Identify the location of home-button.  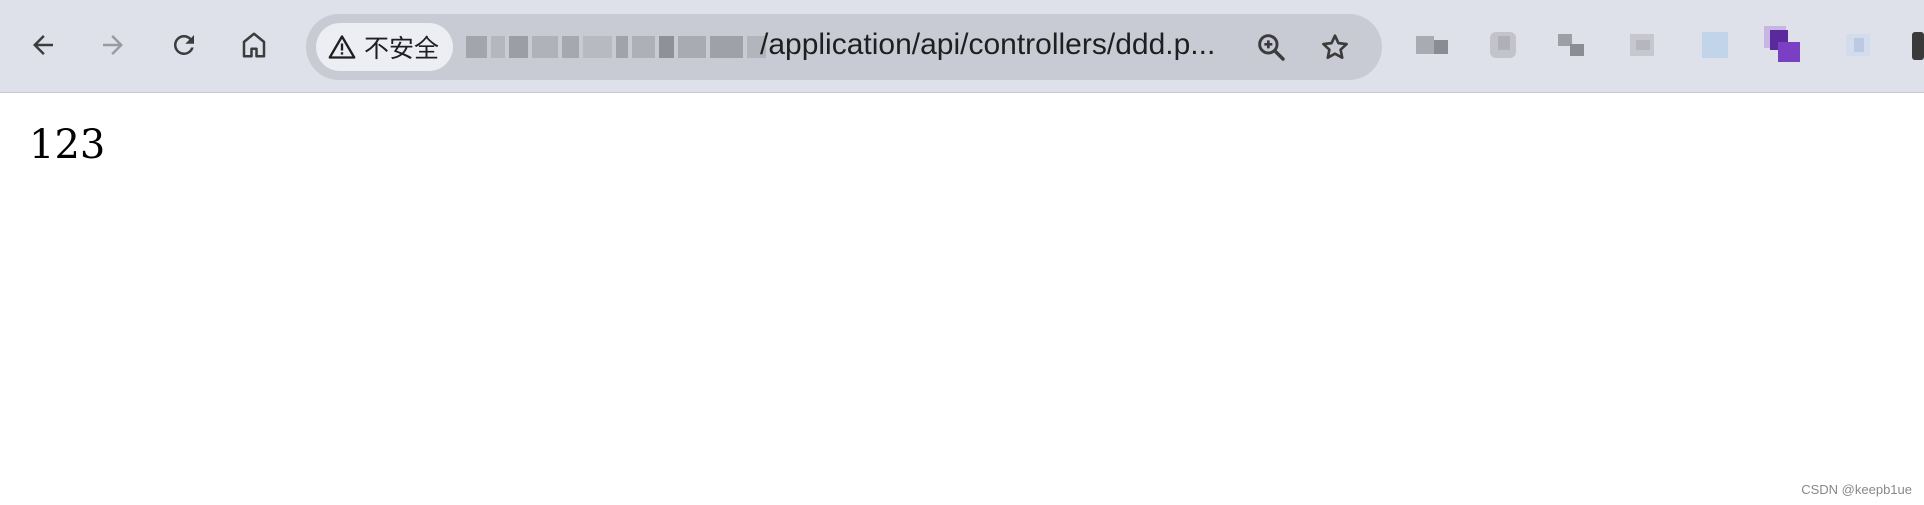
(254, 45).